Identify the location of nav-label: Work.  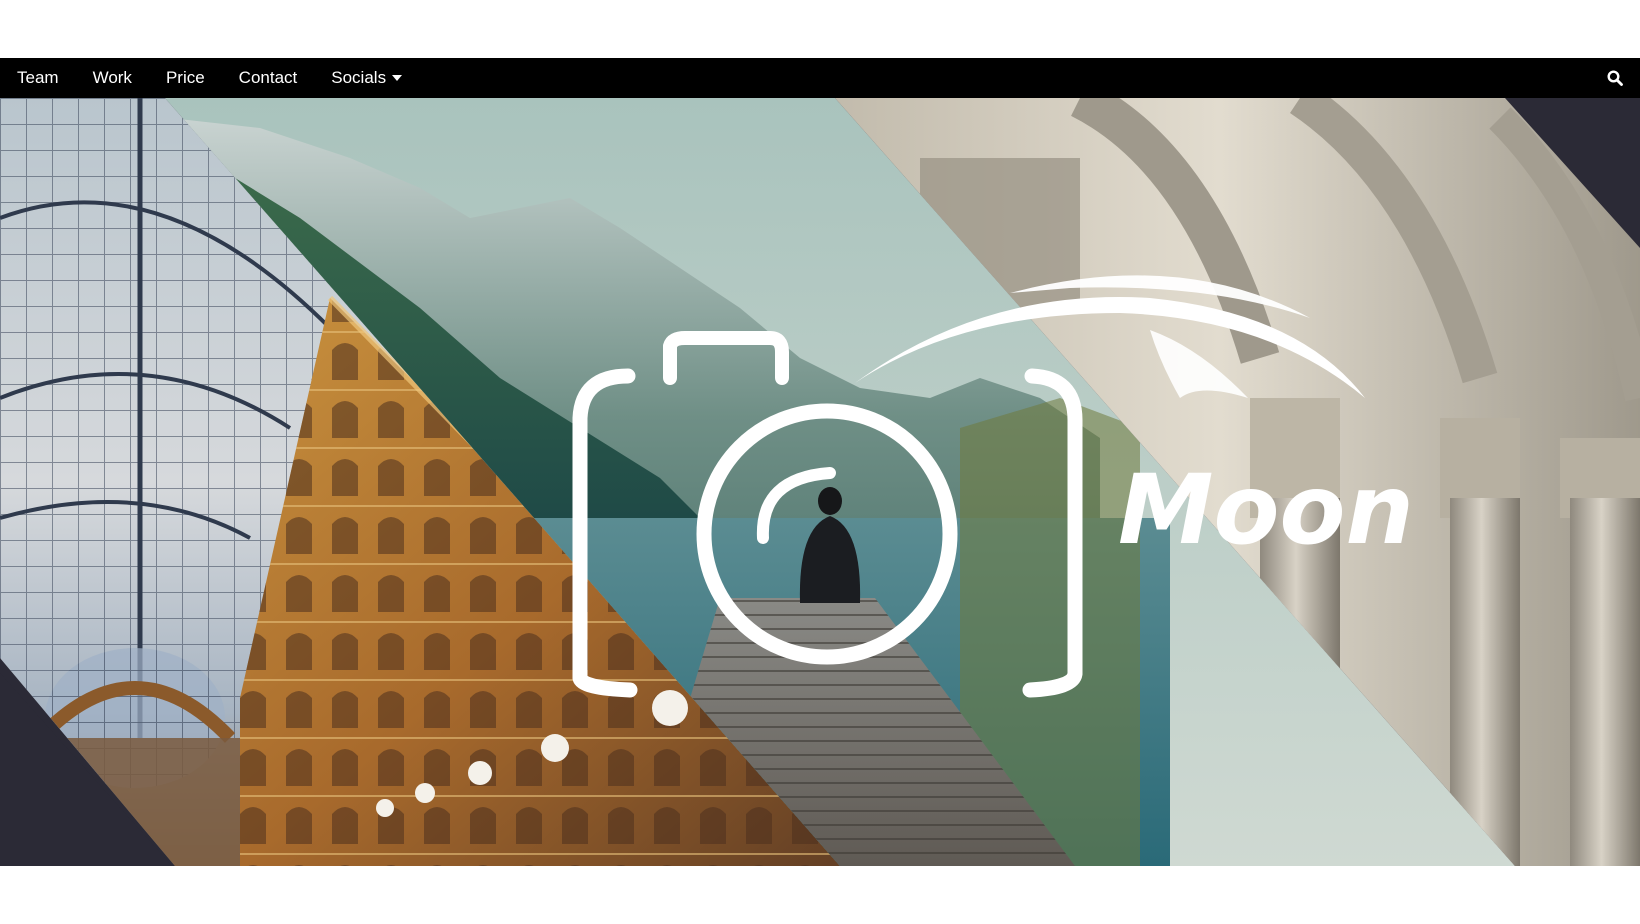
(112, 77).